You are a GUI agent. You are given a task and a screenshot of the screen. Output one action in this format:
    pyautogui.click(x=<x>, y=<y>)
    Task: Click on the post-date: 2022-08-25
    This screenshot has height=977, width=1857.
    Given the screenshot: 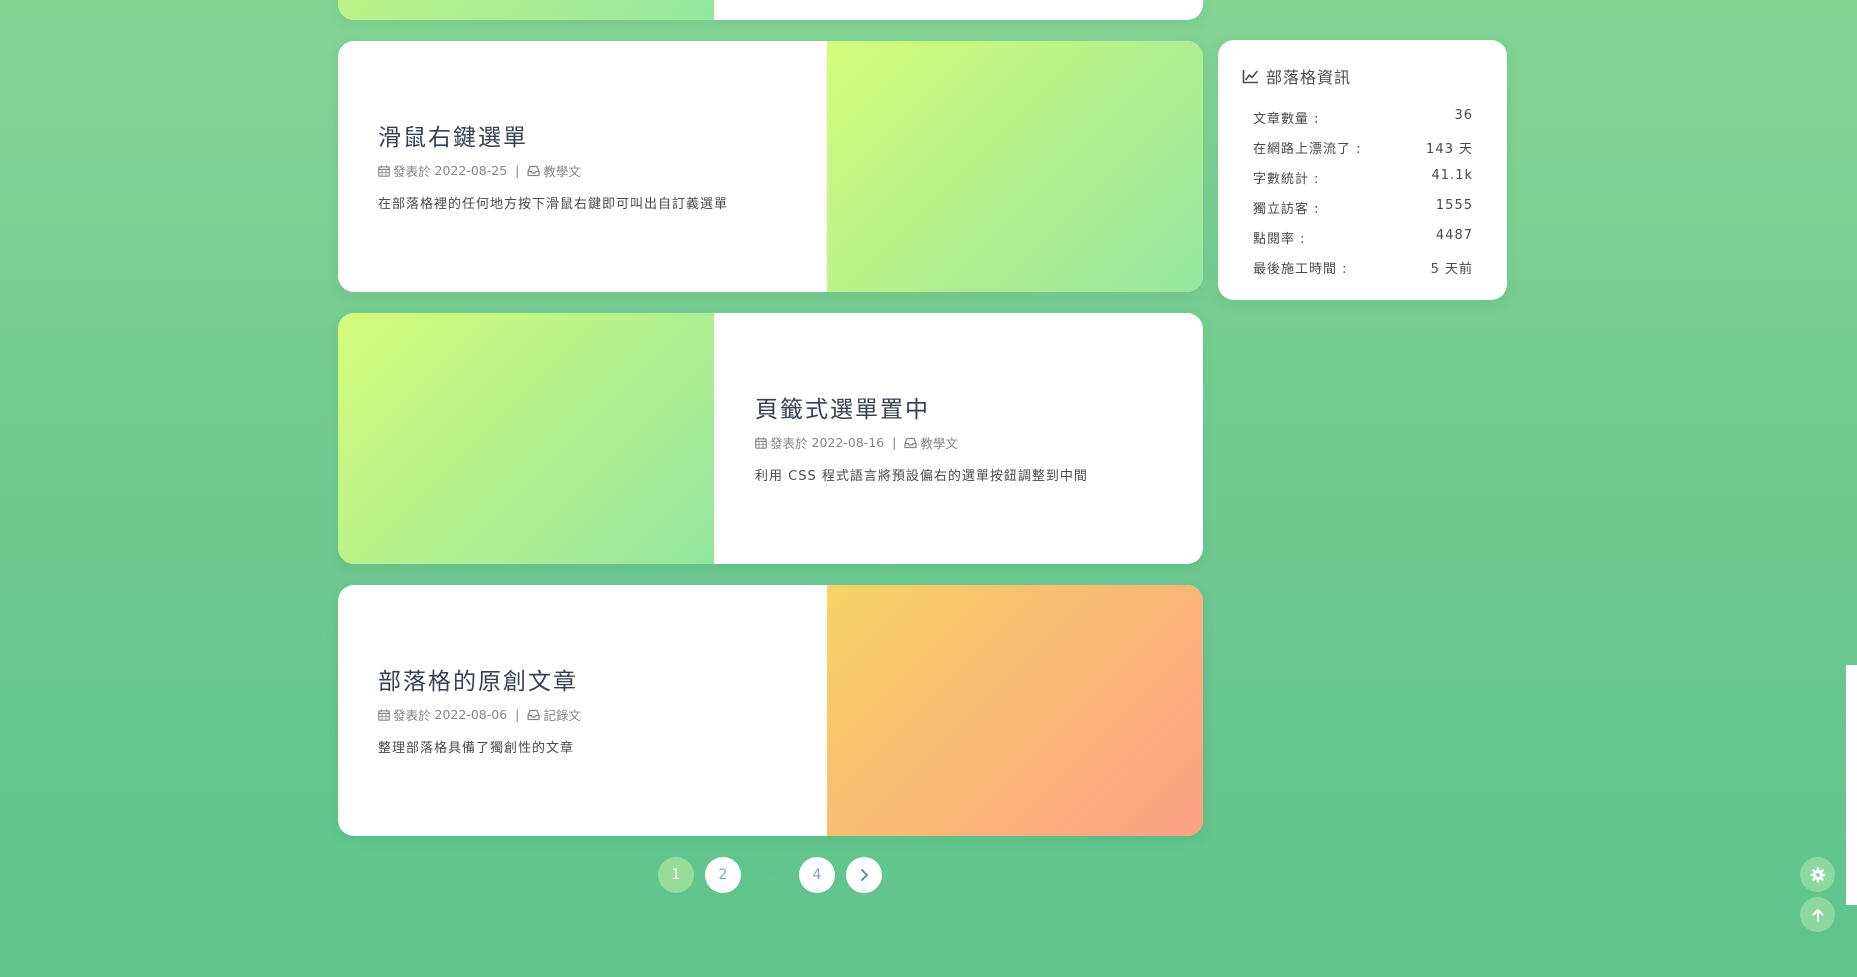 What is the action you would take?
    pyautogui.click(x=471, y=170)
    